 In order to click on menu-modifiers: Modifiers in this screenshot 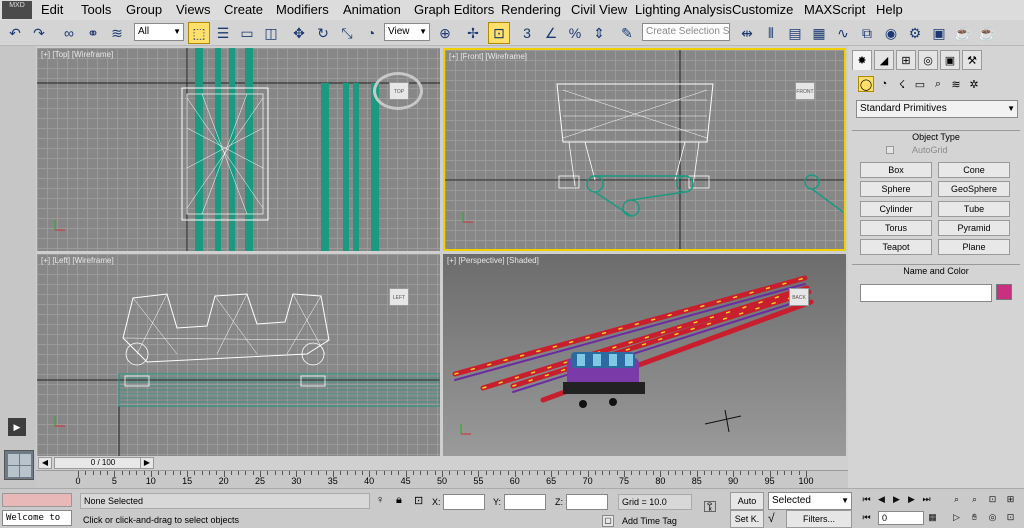, I will do `click(302, 9)`.